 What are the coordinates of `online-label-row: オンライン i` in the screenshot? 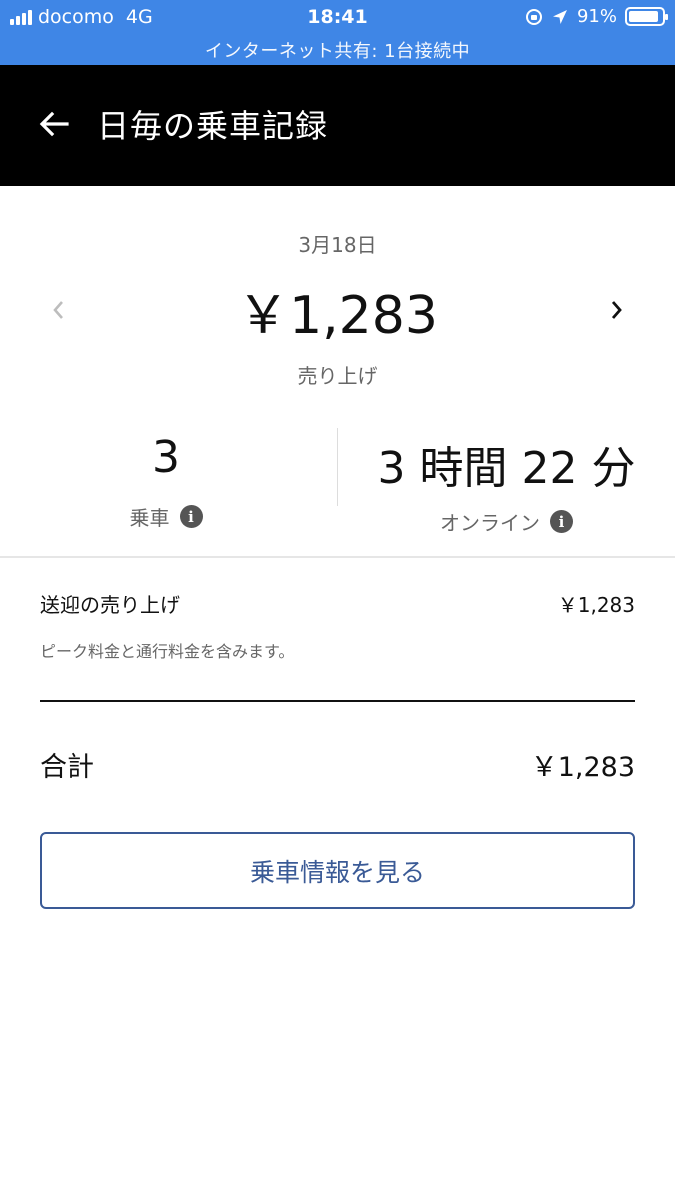 It's located at (506, 521).